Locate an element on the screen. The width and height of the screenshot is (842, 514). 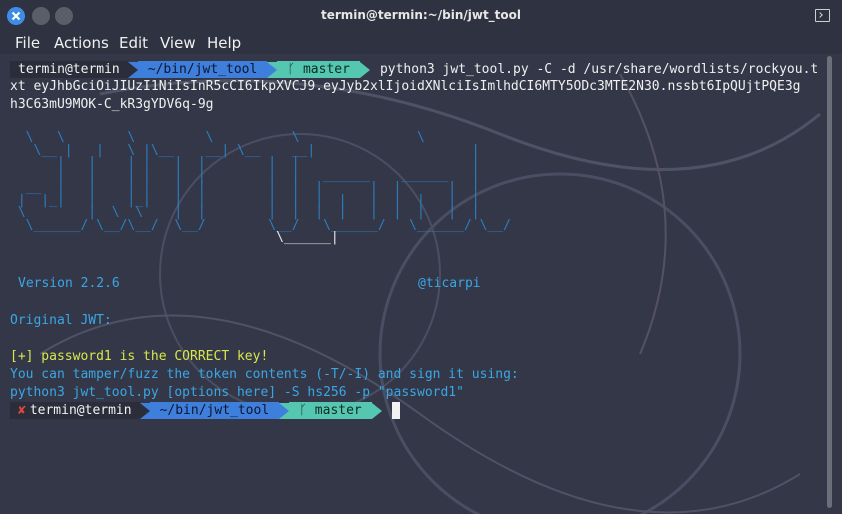
prompt-user: ✘ termin@termin is located at coordinates (75, 410).